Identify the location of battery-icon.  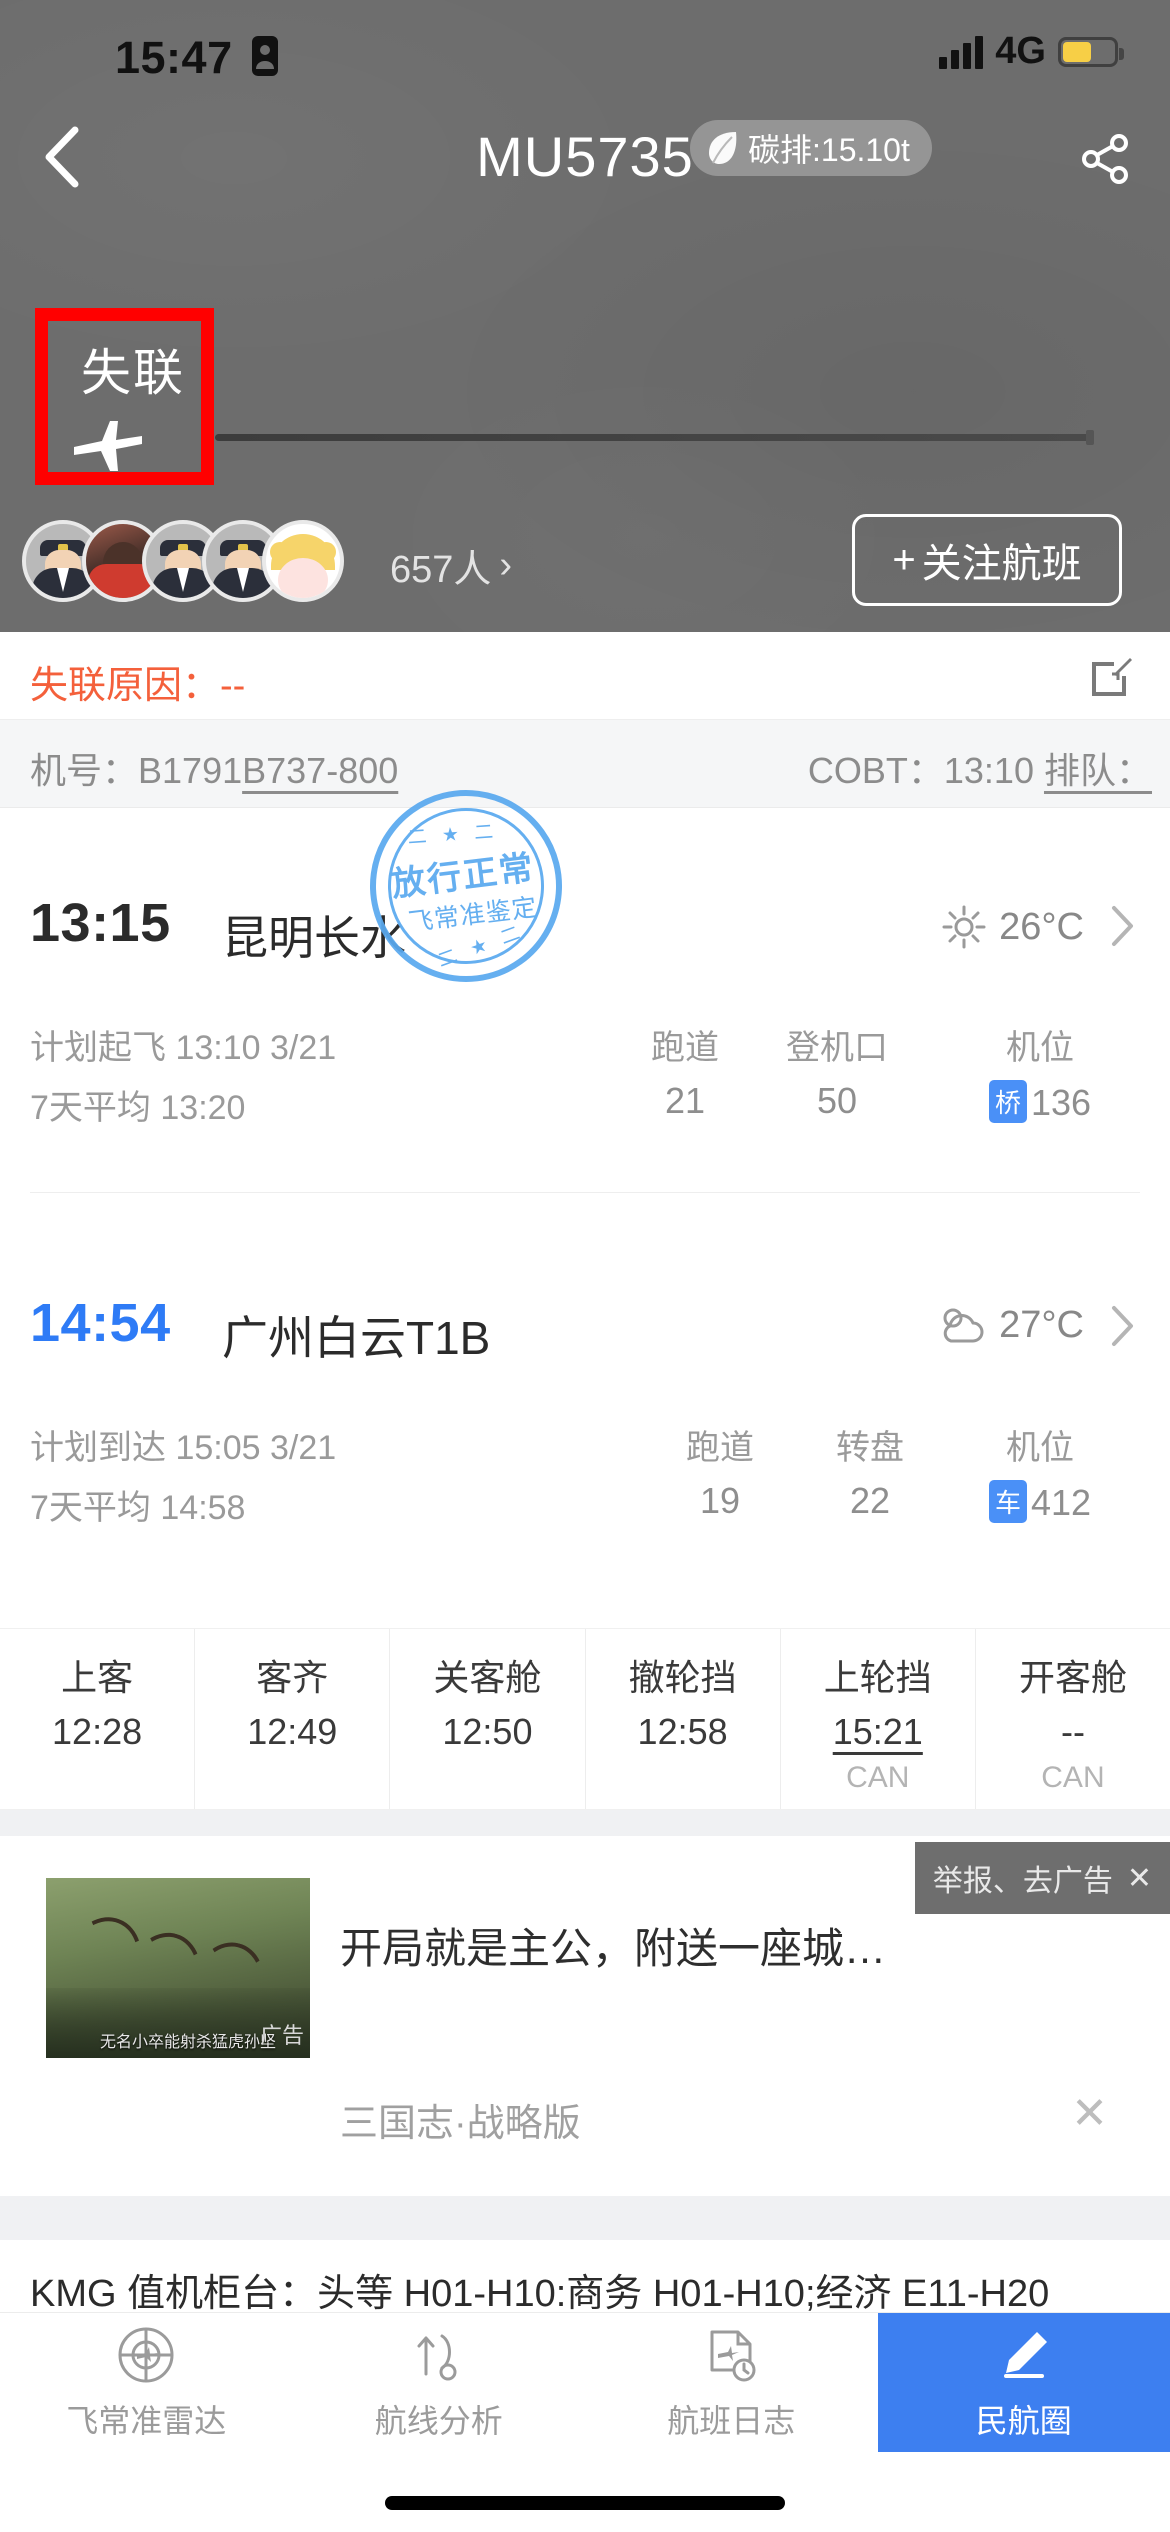
(1091, 51).